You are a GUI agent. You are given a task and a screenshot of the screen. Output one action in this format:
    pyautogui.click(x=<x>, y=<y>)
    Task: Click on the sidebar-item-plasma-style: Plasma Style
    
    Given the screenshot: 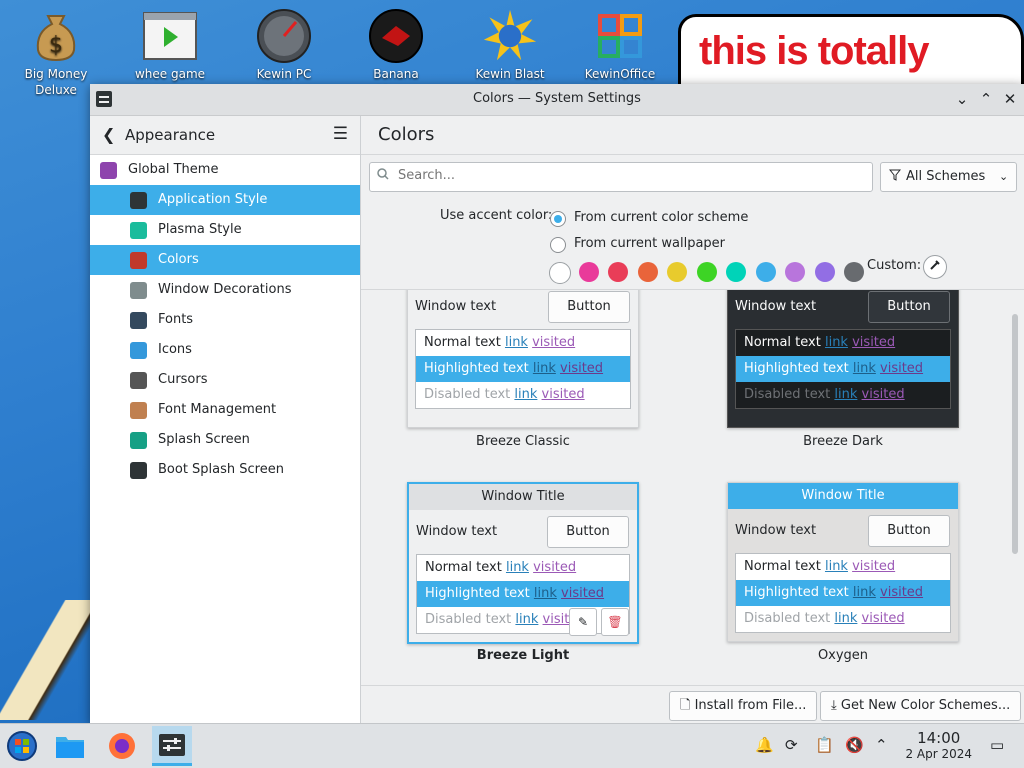 What is the action you would take?
    pyautogui.click(x=225, y=230)
    